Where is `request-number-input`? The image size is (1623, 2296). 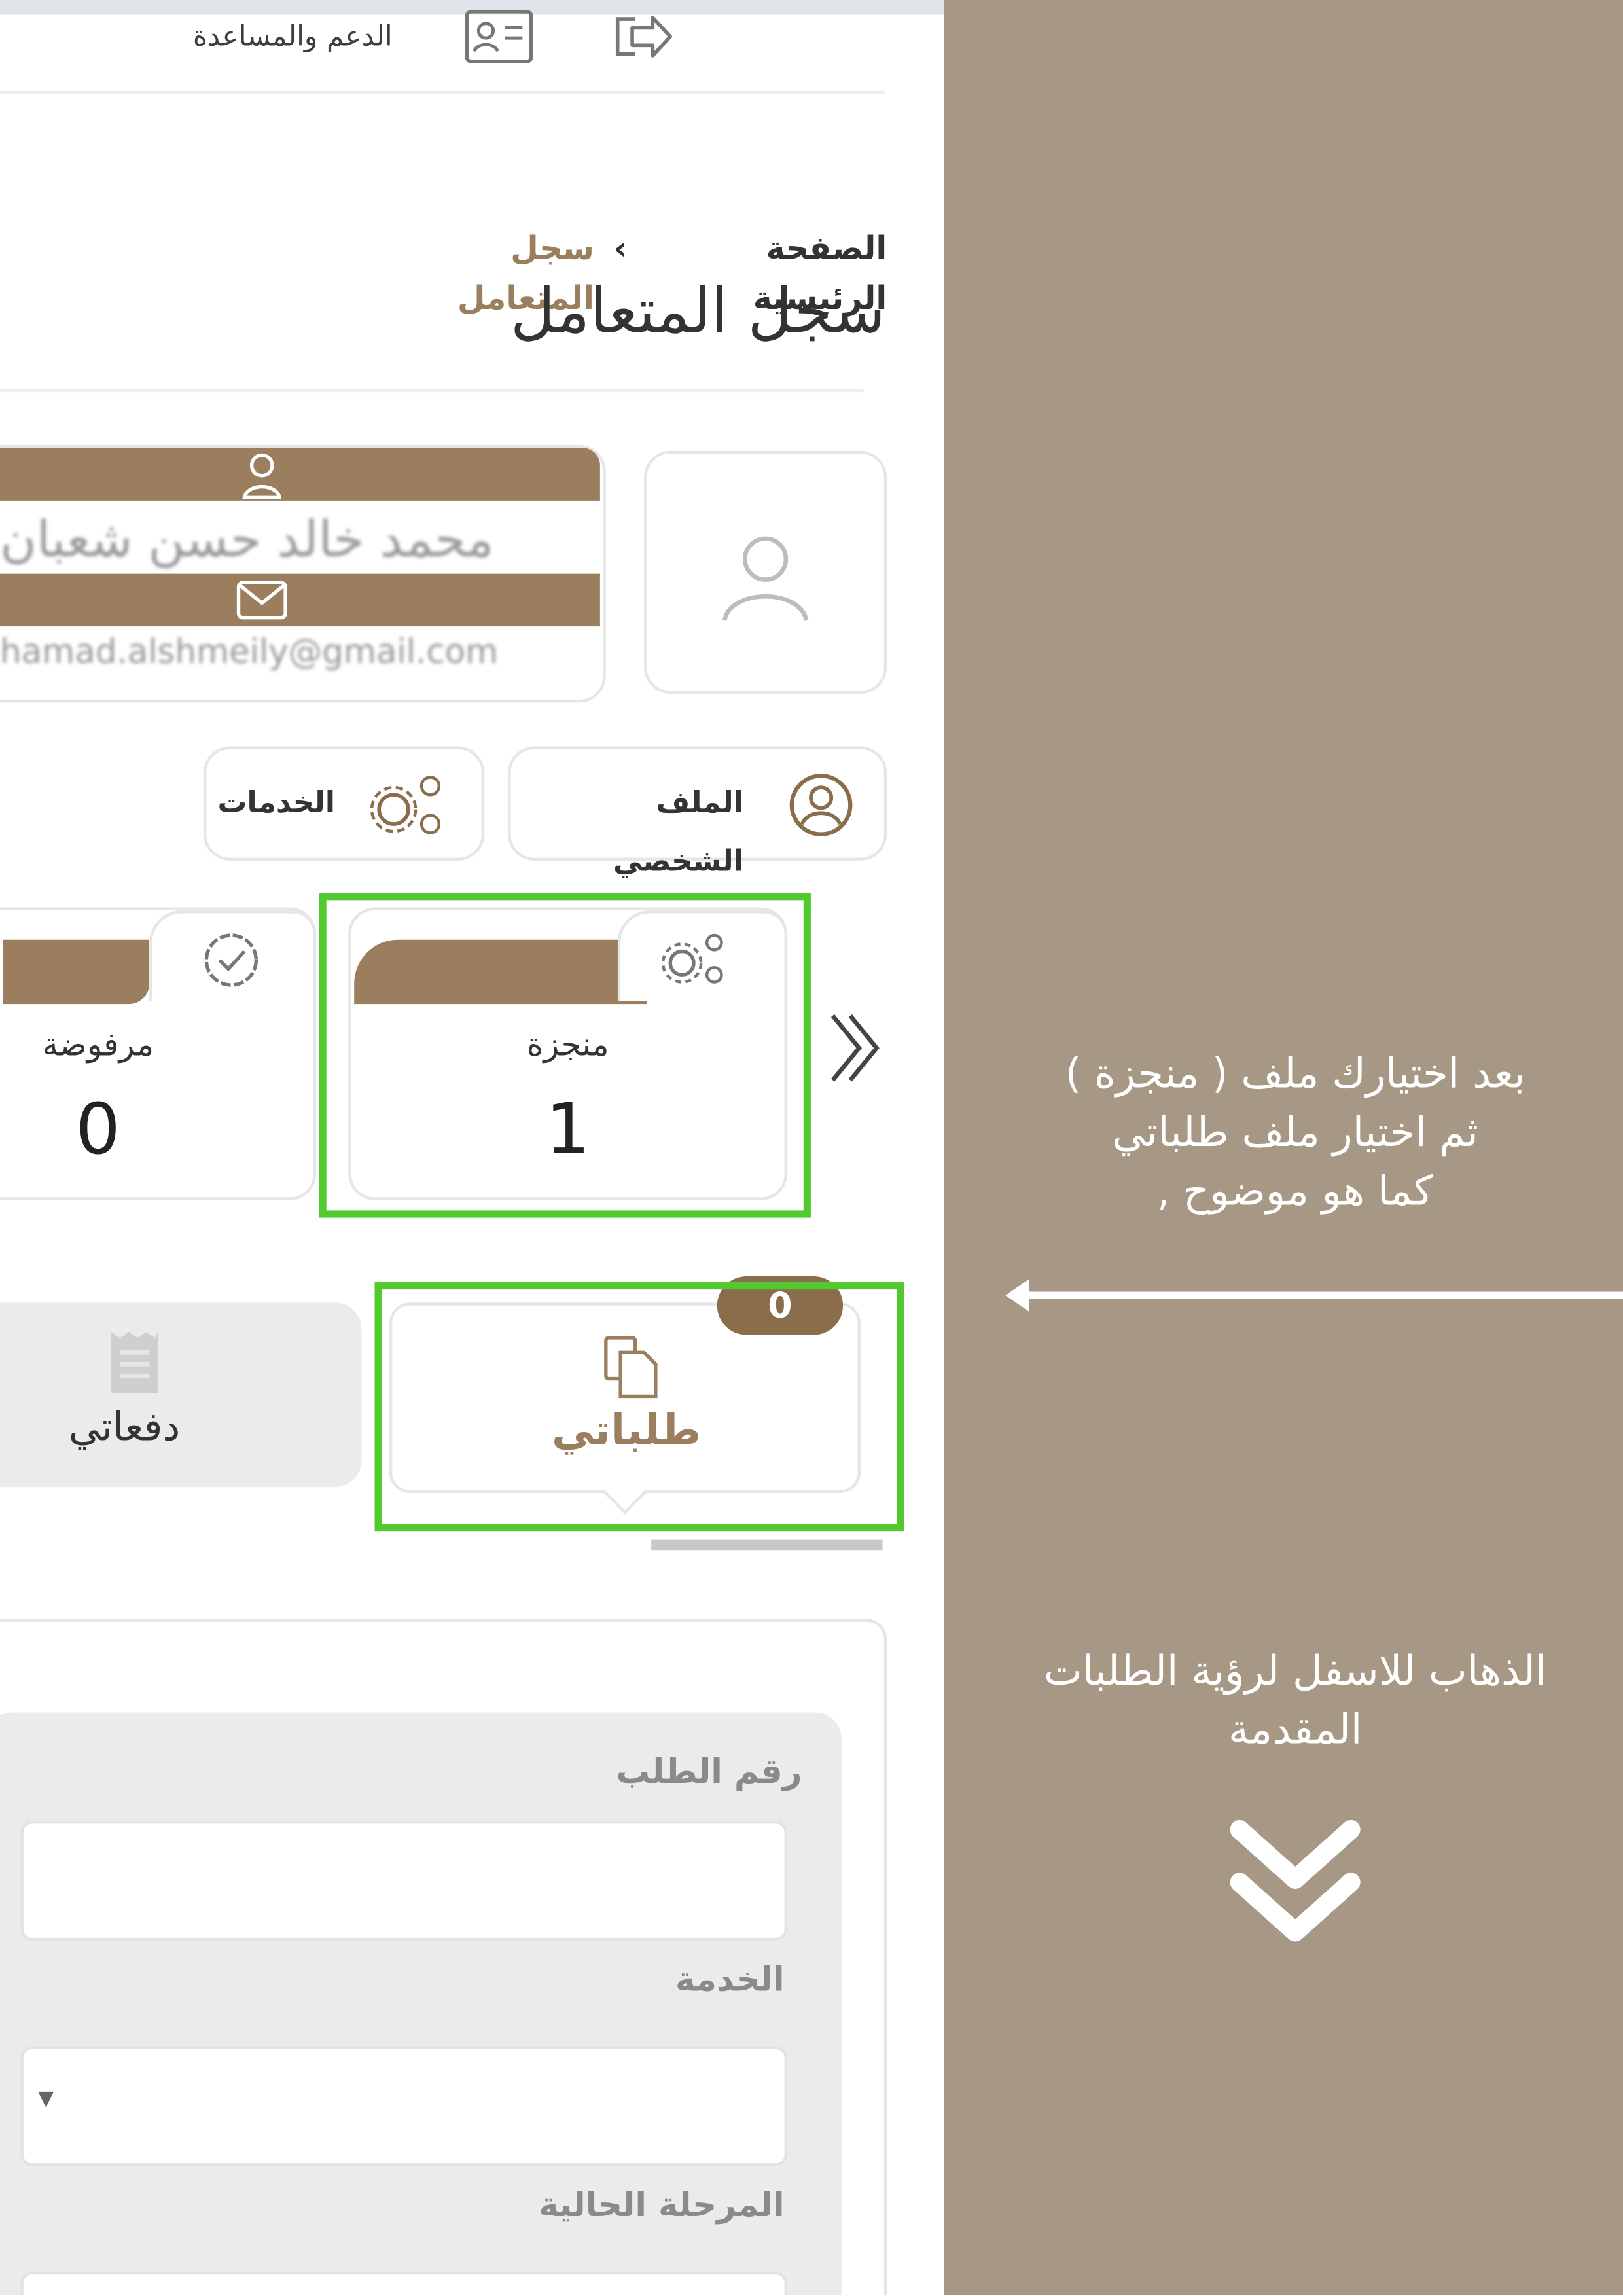 request-number-input is located at coordinates (404, 1881).